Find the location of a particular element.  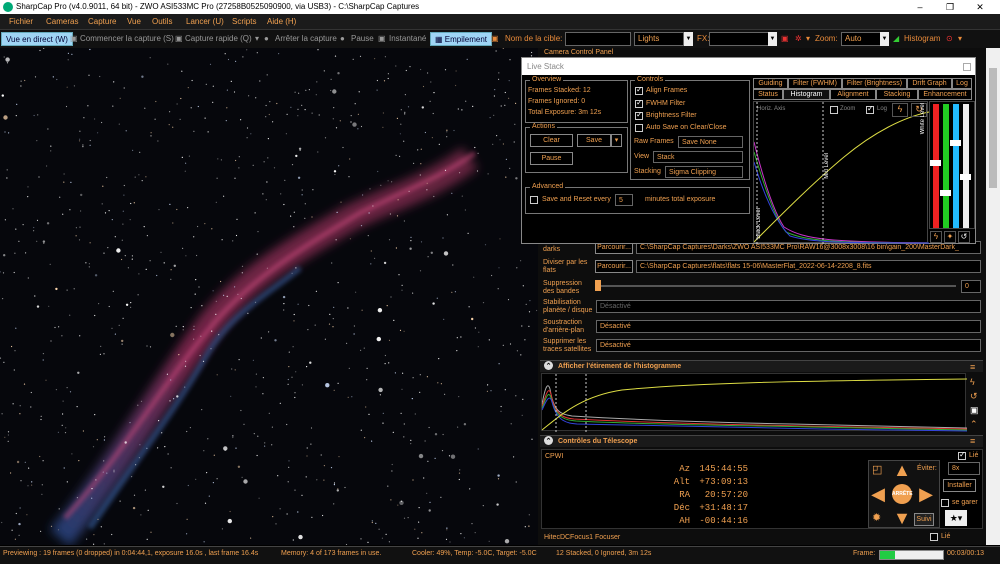

tab-drift-graph: Drift Graph is located at coordinates (929, 83).